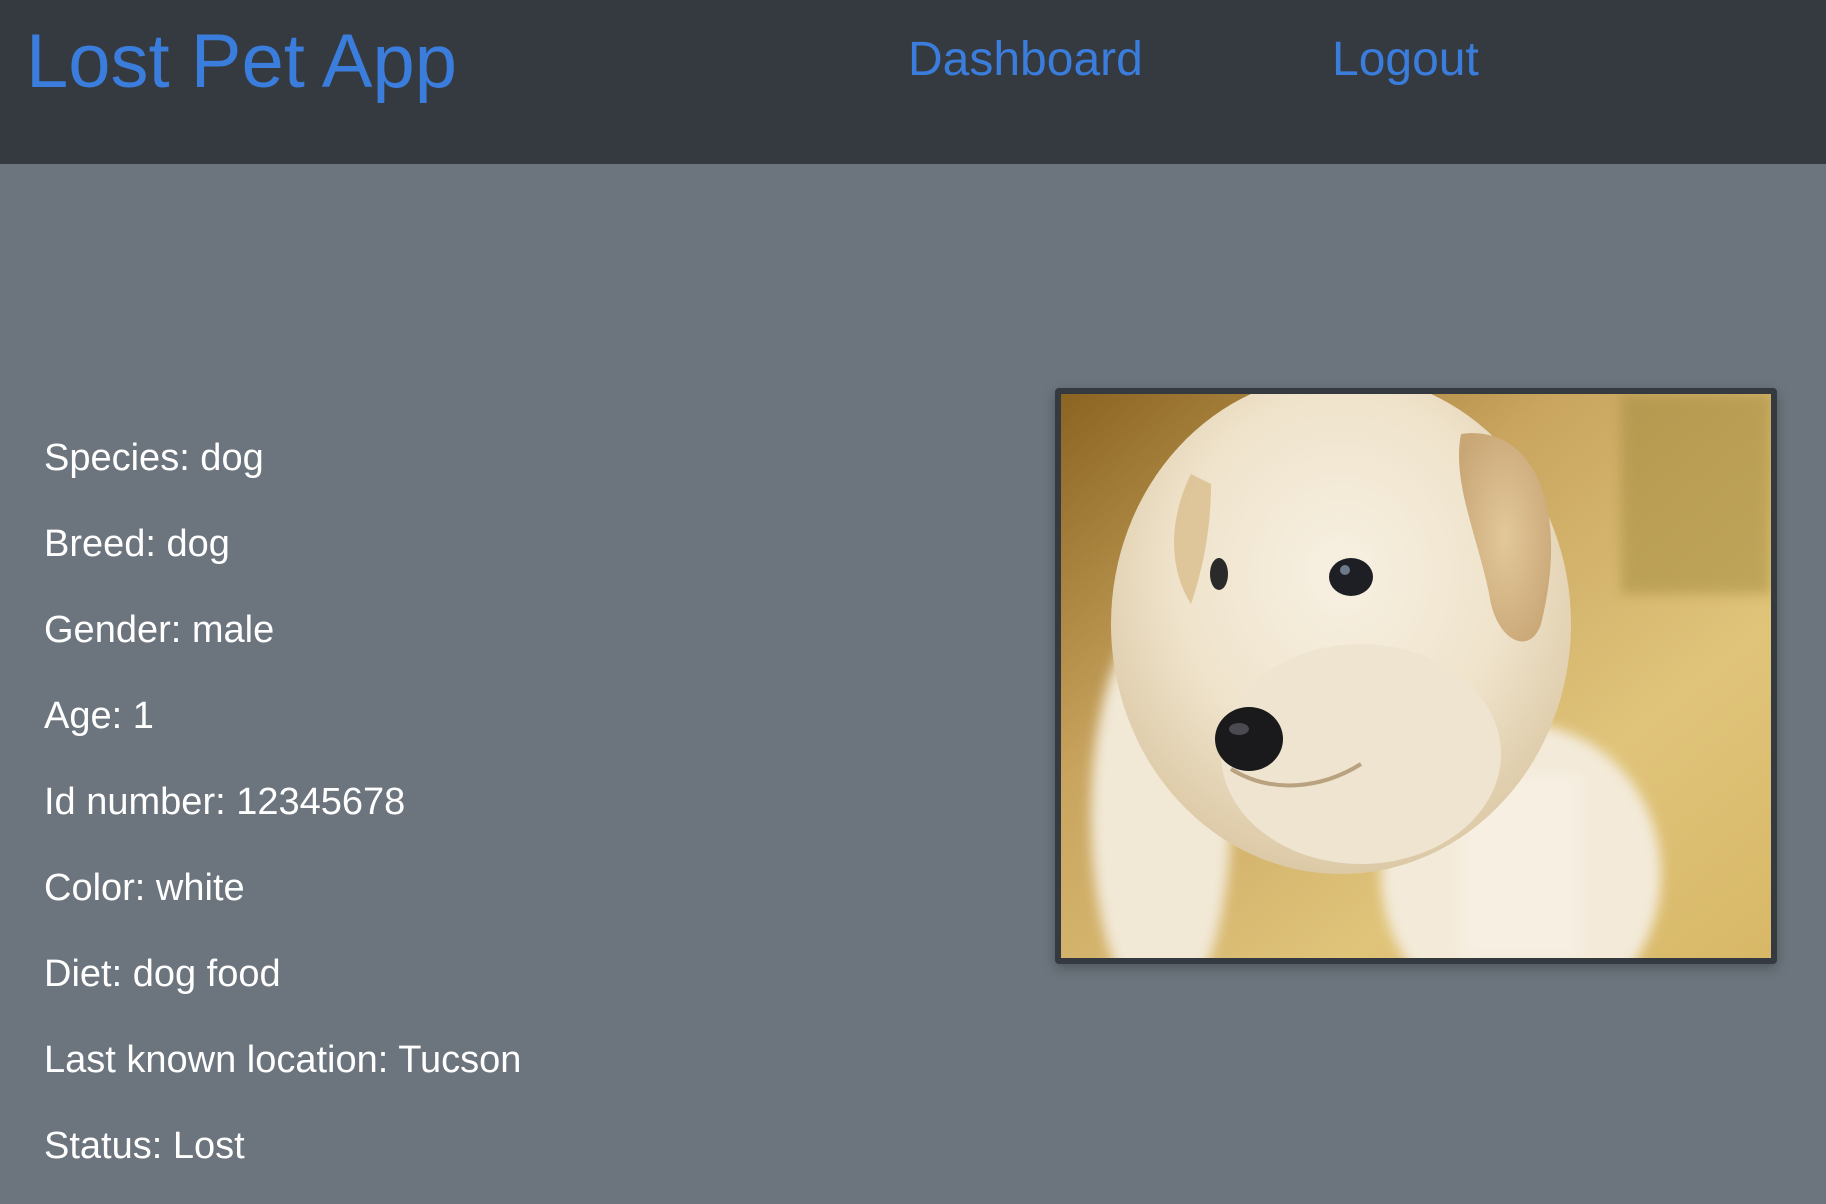 This screenshot has width=1826, height=1204. What do you see at coordinates (283, 1060) in the screenshot?
I see `last-known-location-field: Last known location: Tucson` at bounding box center [283, 1060].